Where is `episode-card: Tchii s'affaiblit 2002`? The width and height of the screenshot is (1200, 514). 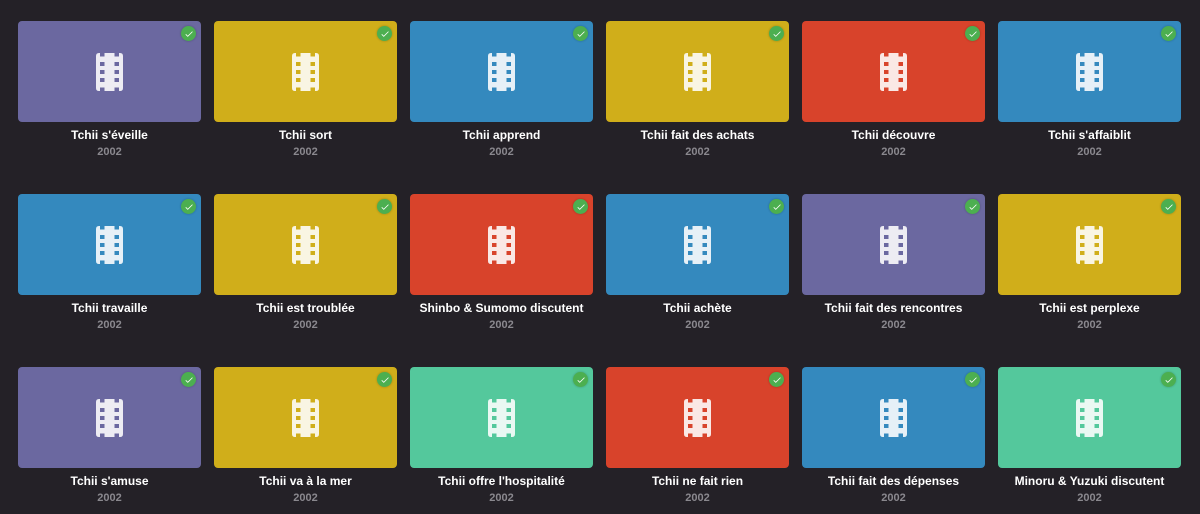
episode-card: Tchii s'affaiblit 2002 is located at coordinates (1089, 89).